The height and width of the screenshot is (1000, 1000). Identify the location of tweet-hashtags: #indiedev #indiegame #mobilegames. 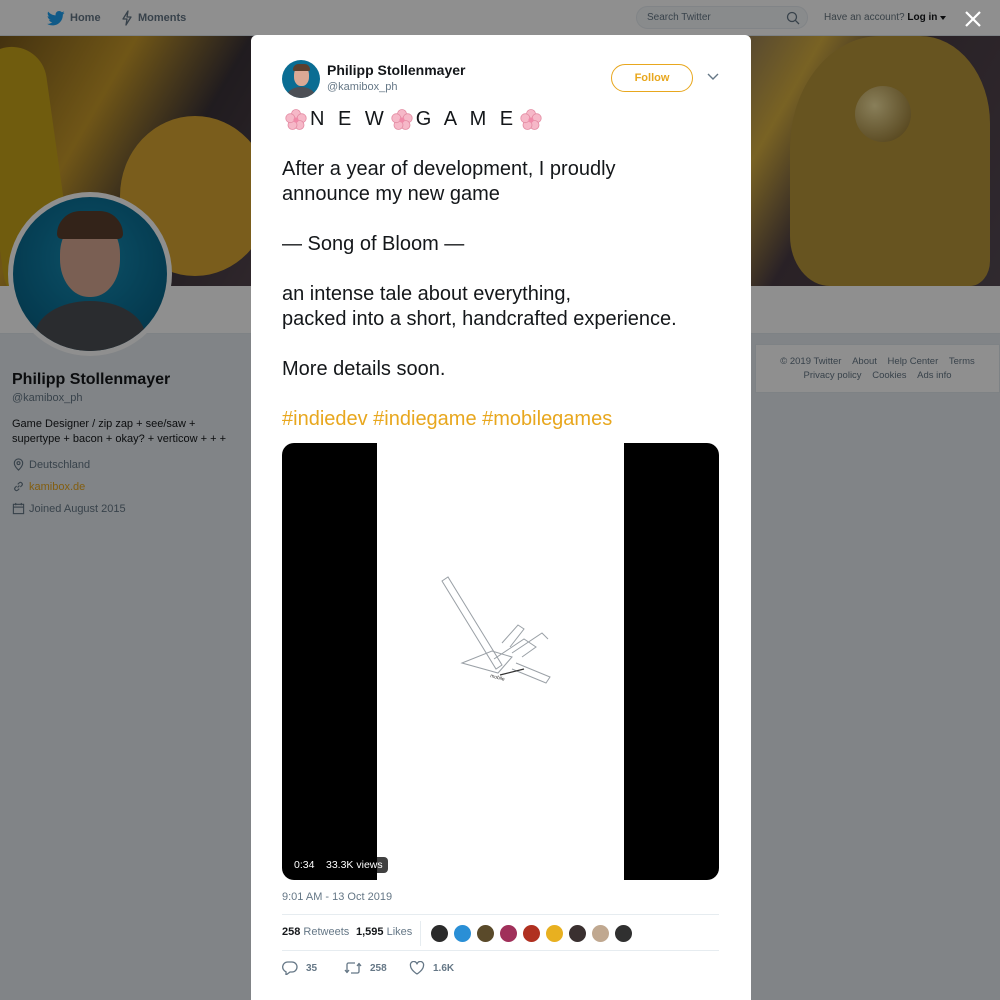
(504, 419).